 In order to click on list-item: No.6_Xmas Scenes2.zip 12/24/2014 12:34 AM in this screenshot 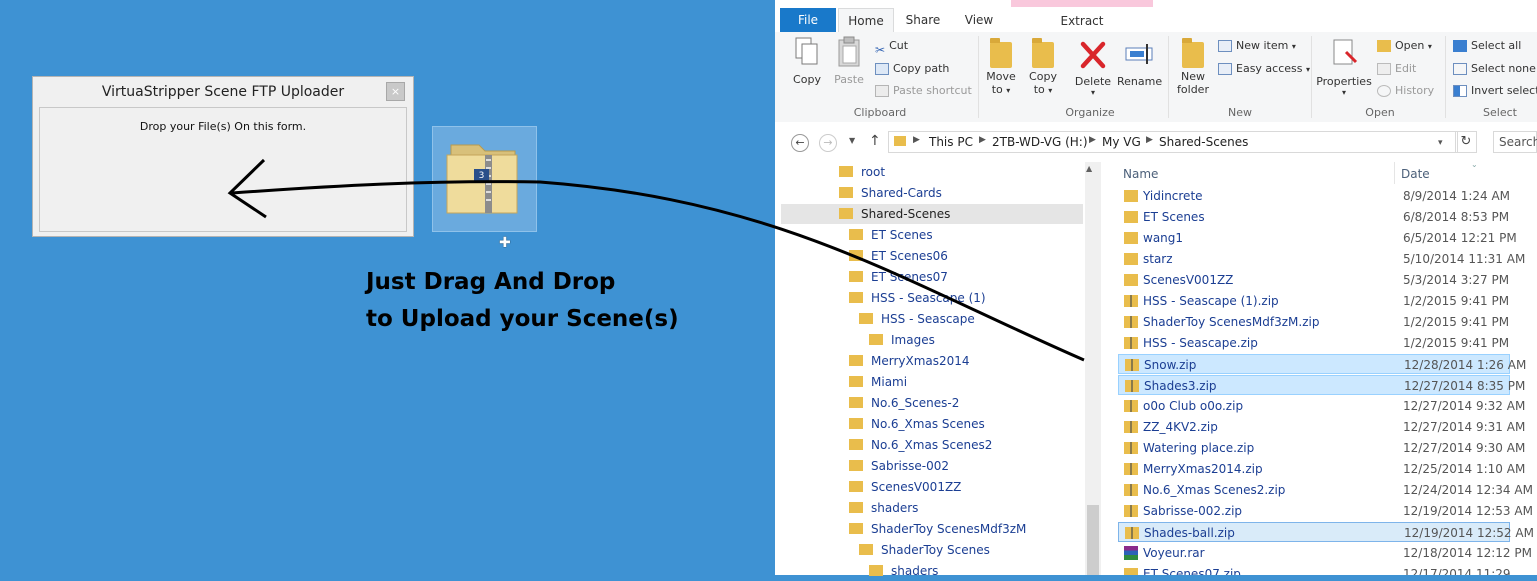, I will do `click(1325, 490)`.